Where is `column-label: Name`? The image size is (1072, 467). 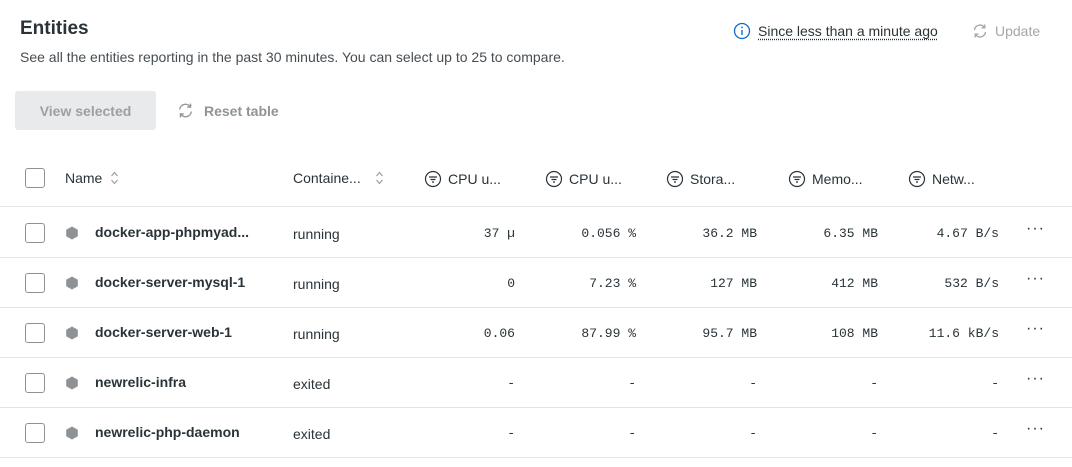 column-label: Name is located at coordinates (84, 178).